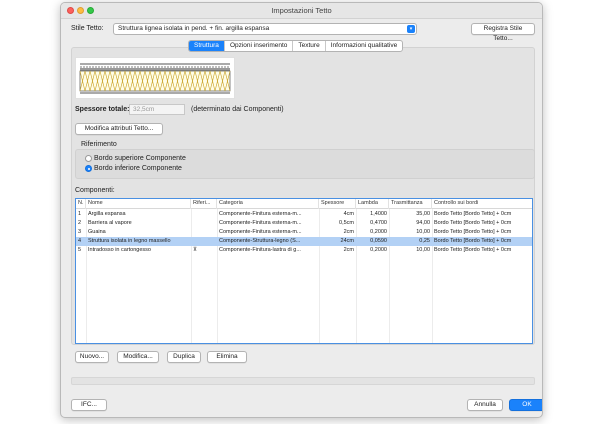 Image resolution: width=602 pixels, height=424 pixels. What do you see at coordinates (485, 405) in the screenshot?
I see `cancel-button: Annulla` at bounding box center [485, 405].